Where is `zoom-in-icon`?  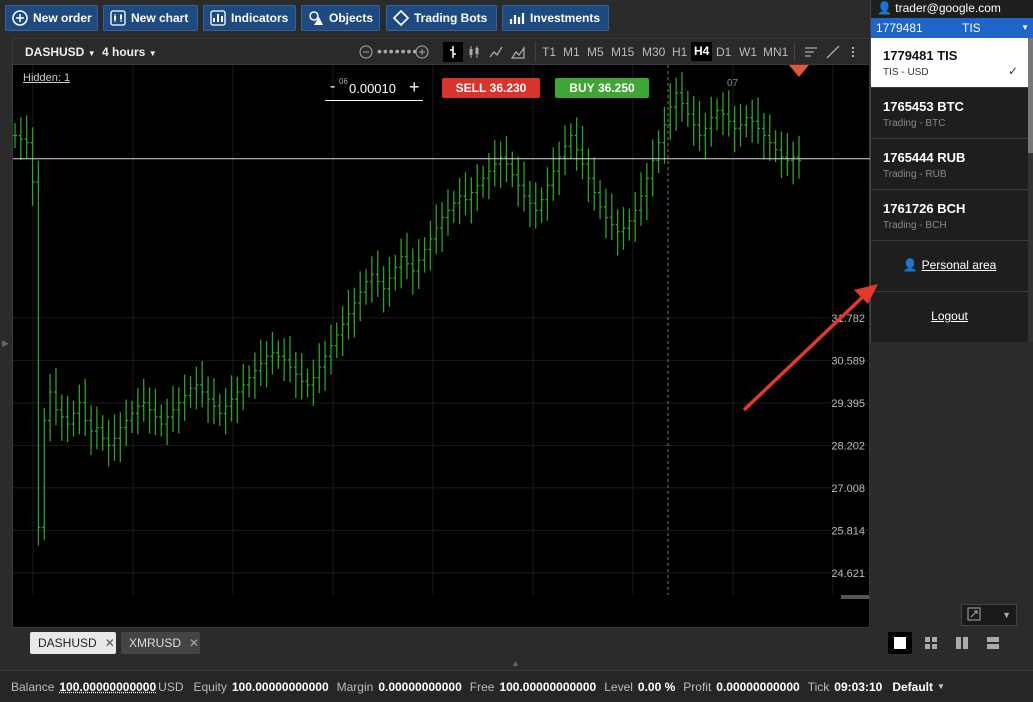
zoom-in-icon is located at coordinates (422, 53).